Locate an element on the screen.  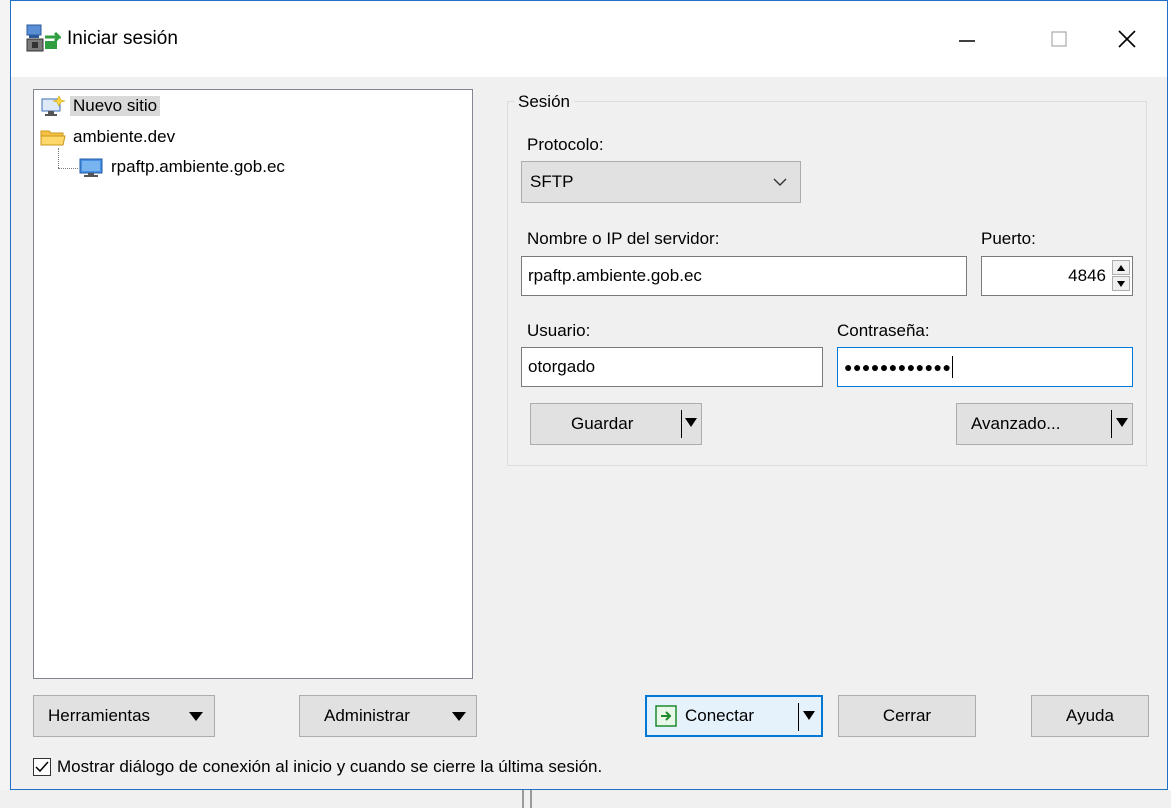
close-button-label: Cerrar is located at coordinates (907, 715).